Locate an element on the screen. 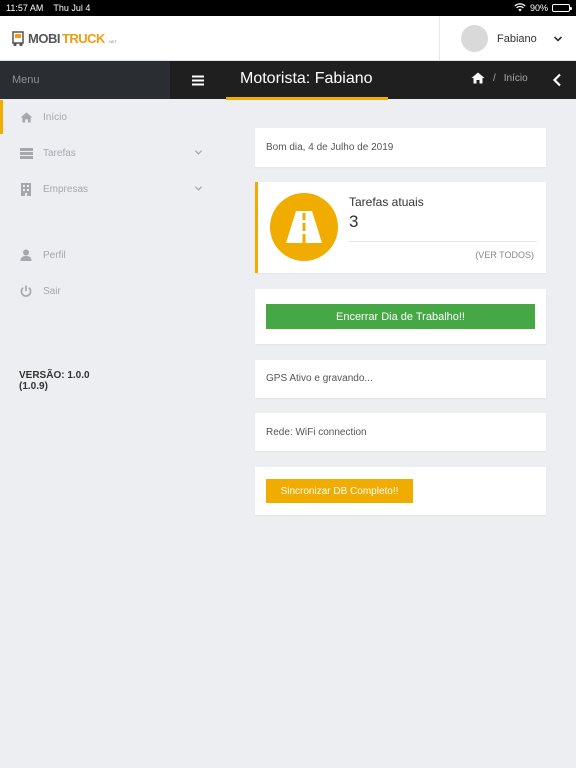 This screenshot has width=576, height=768. end-day-card: Encerrar Dia de Trabalho!! is located at coordinates (400, 316).